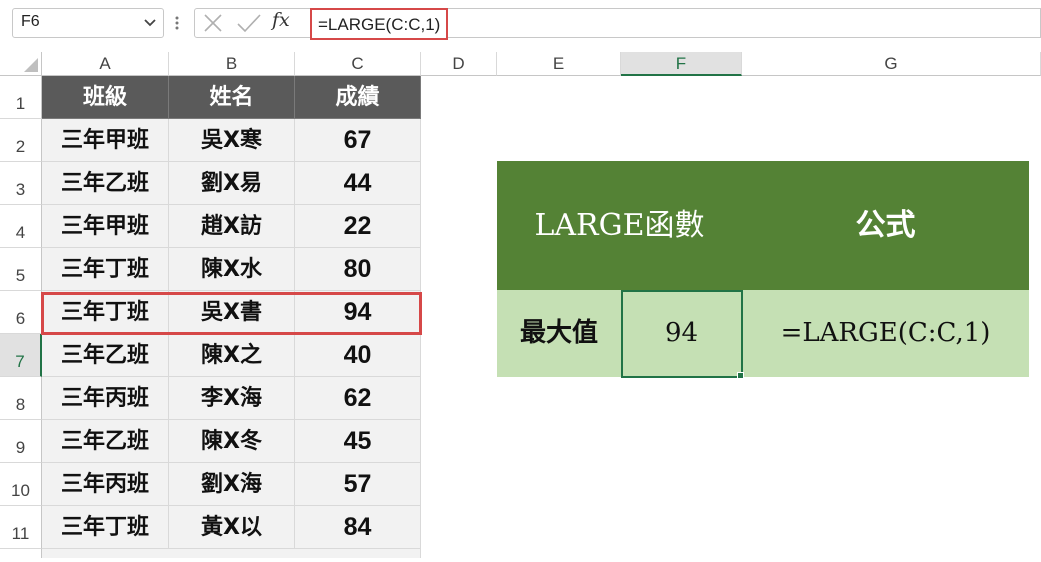 The width and height of the screenshot is (1041, 562). I want to click on cell-partial, so click(231, 553).